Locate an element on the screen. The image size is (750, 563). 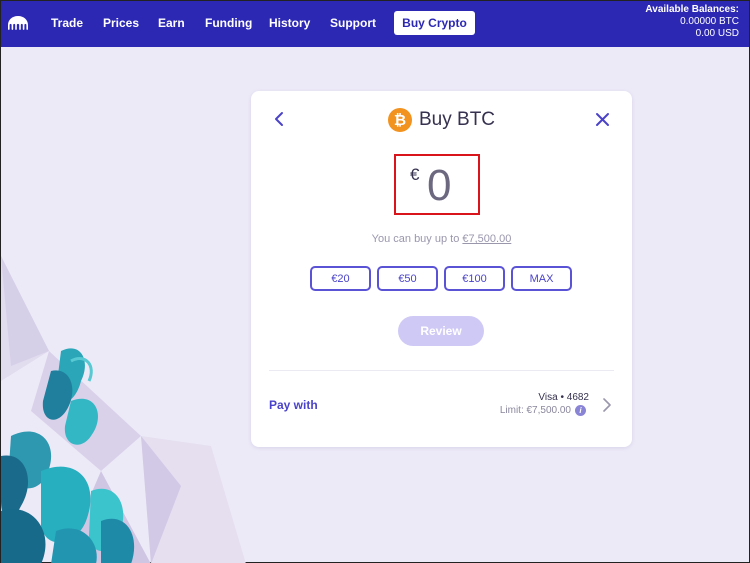
kraken-logo-icon is located at coordinates (18, 23).